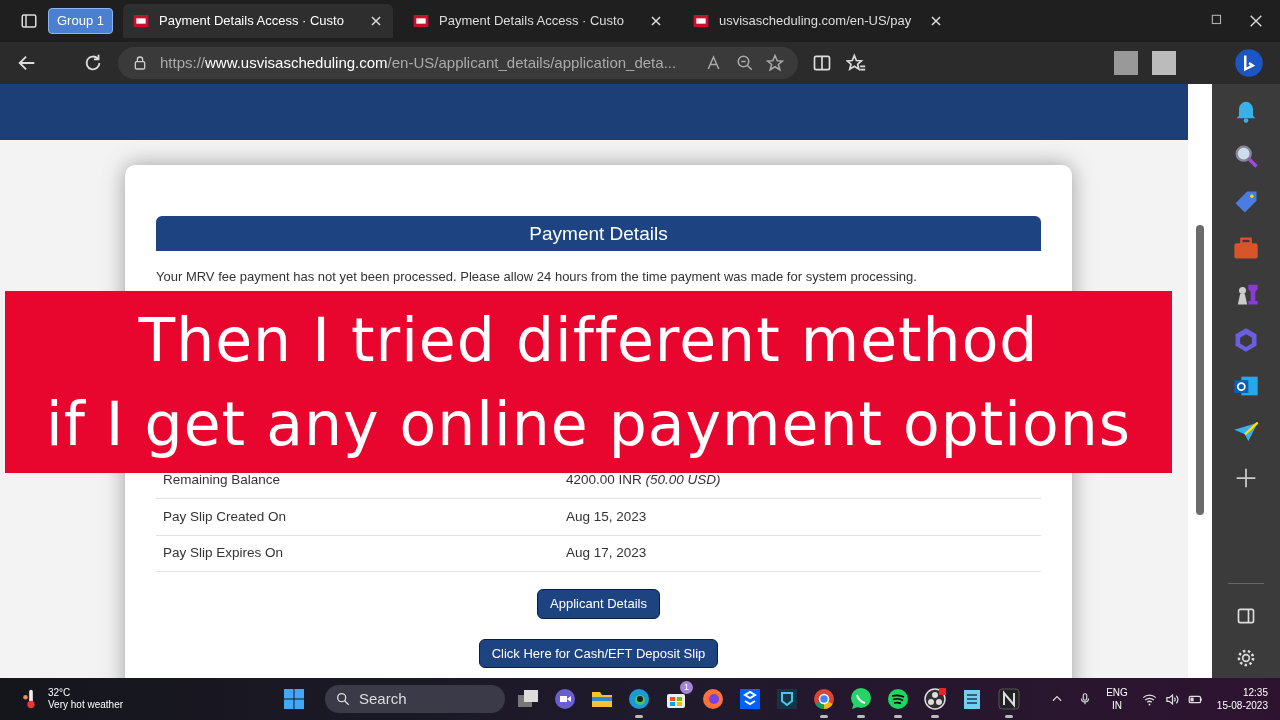 The height and width of the screenshot is (720, 1280). I want to click on caption-text: if I get any online payment options, so click(588, 424).